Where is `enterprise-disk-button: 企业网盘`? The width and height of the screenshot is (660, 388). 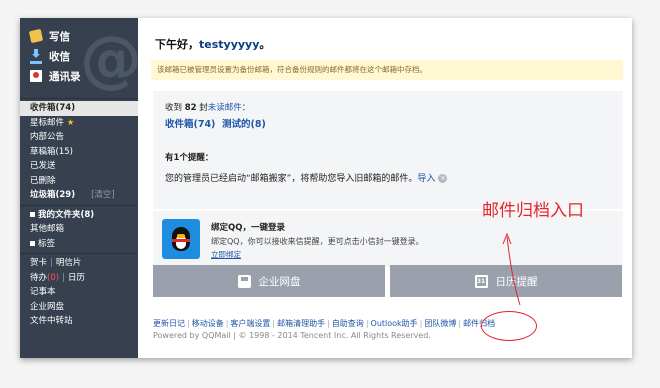 enterprise-disk-button: 企业网盘 is located at coordinates (269, 281).